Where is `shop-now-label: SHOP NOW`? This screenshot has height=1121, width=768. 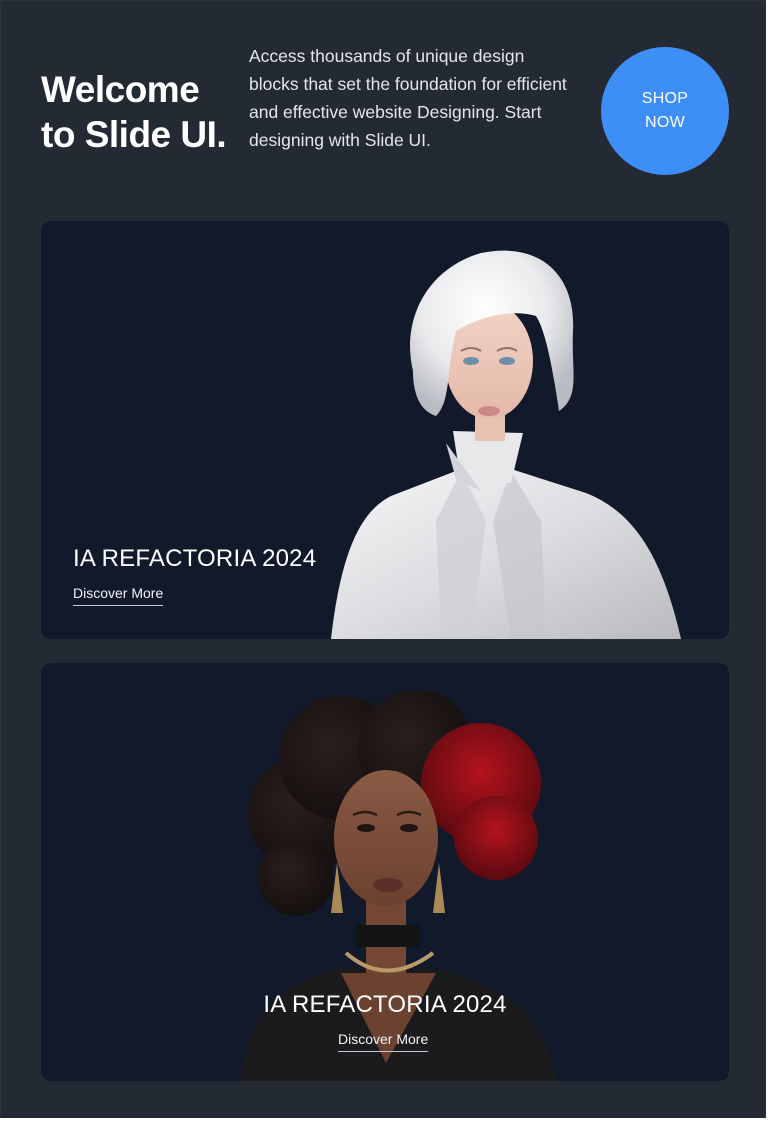 shop-now-label: SHOP NOW is located at coordinates (665, 110).